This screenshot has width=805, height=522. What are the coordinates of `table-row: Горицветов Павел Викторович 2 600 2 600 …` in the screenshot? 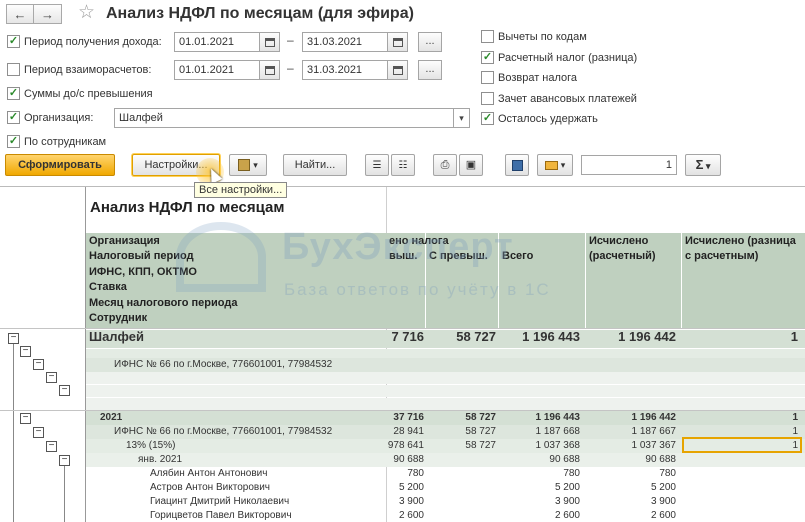 It's located at (445, 515).